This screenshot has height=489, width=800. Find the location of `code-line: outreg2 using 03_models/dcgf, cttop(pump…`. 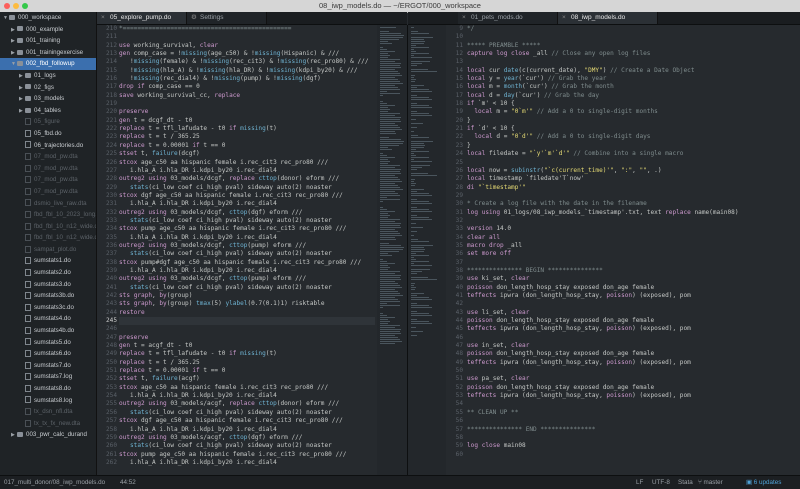

code-line: outreg2 using 03_models/dcgf, cttop(pump… is located at coordinates (247, 279).